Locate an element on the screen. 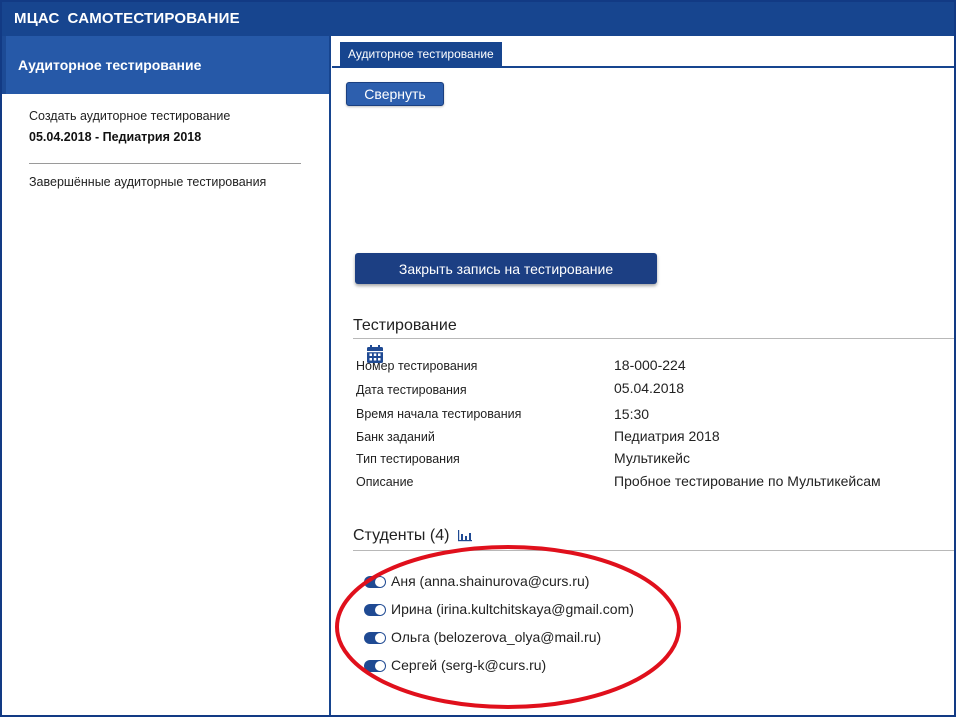 Image resolution: width=956 pixels, height=717 pixels. current-testing-link: 05.04.2018 - Педиатрия 2018 is located at coordinates (115, 137).